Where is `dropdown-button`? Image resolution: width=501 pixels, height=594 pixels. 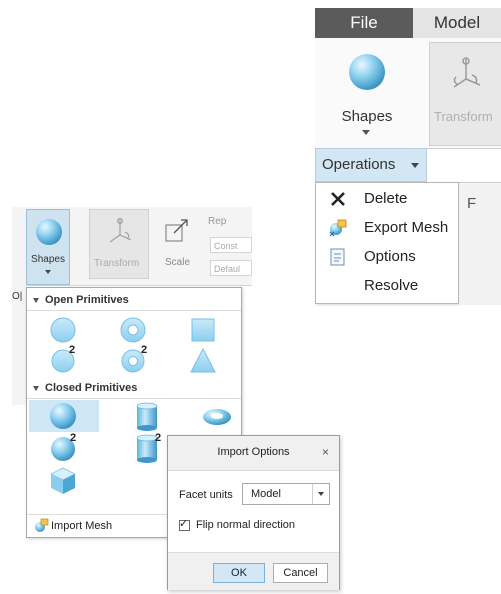
dropdown-button is located at coordinates (320, 494).